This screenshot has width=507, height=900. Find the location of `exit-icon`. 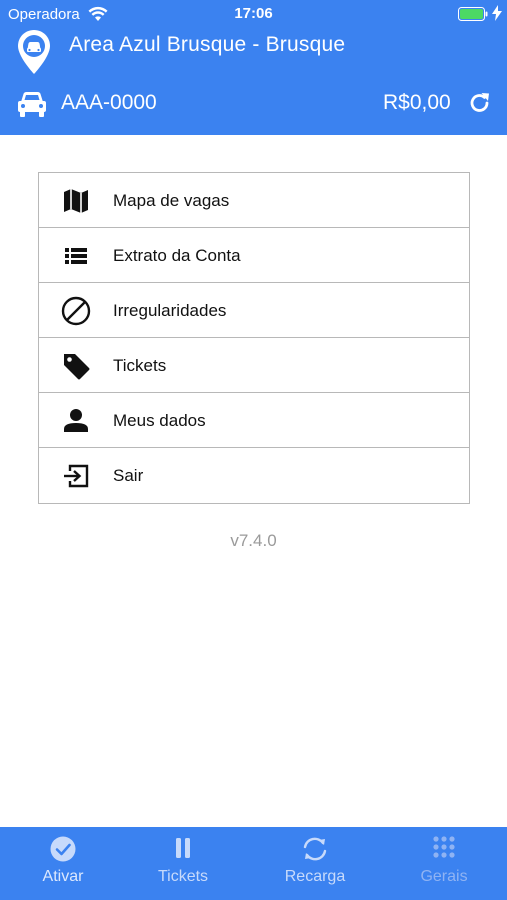

exit-icon is located at coordinates (76, 476).